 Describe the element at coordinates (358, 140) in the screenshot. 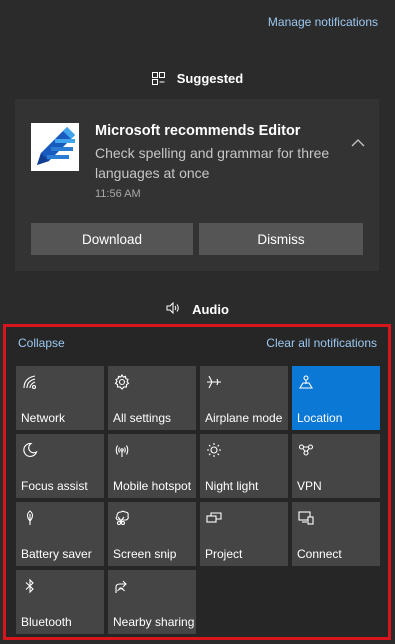

I see `chevron-up-icon` at that location.